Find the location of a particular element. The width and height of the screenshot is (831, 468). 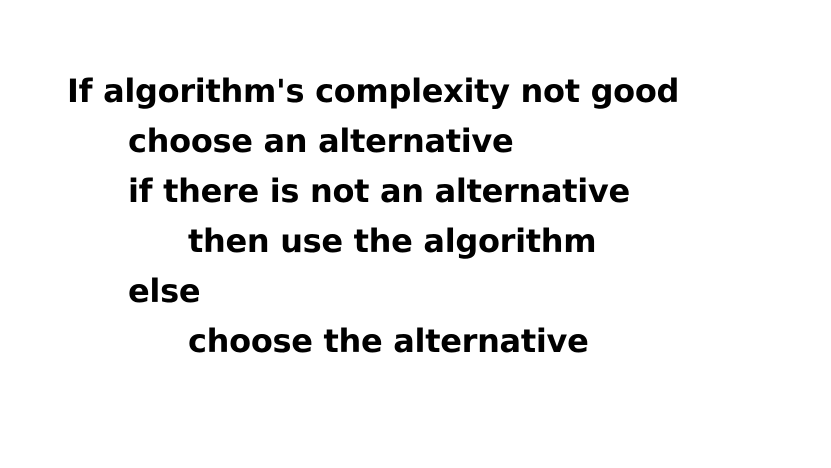

pseudocode-line-if-no-alternative: if there is not an alternative is located at coordinates (379, 191).